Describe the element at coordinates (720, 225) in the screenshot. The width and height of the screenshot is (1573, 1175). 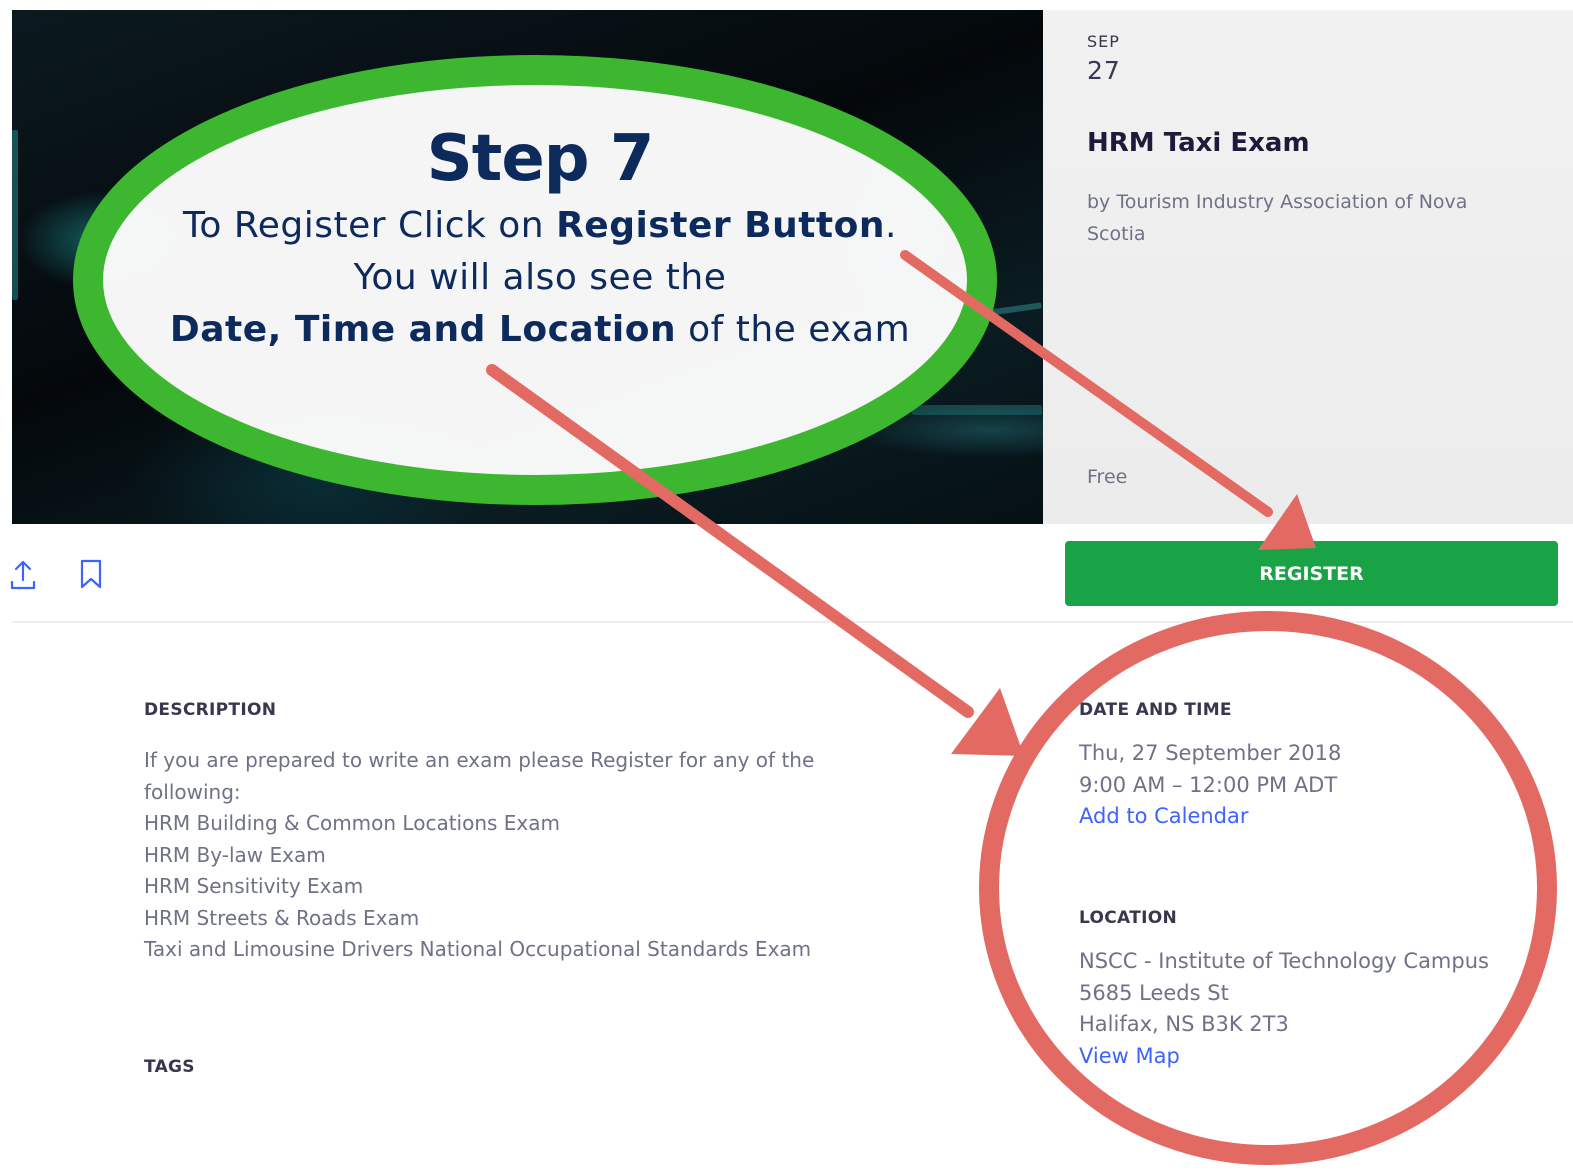
I see `instruction-register-button-phrase: Register Button` at that location.